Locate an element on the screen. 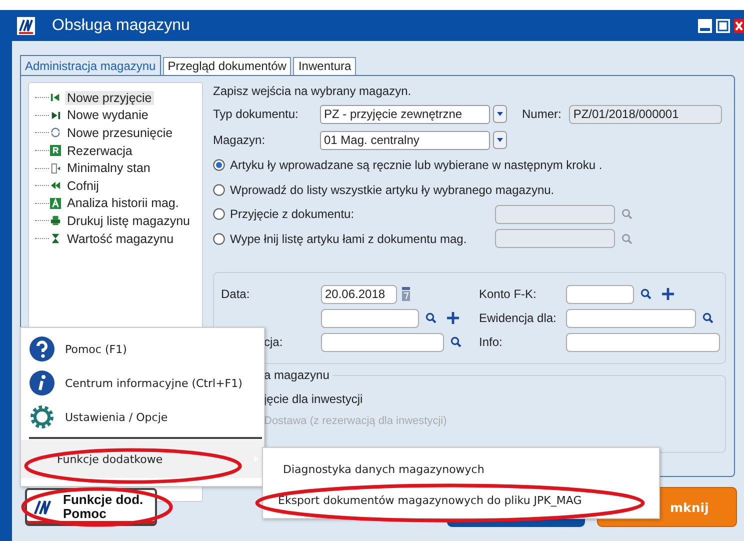 Image resolution: width=744 pixels, height=541 pixels. option-label: Wype łnij listę artyku łami z dokumentu mag. is located at coordinates (348, 239).